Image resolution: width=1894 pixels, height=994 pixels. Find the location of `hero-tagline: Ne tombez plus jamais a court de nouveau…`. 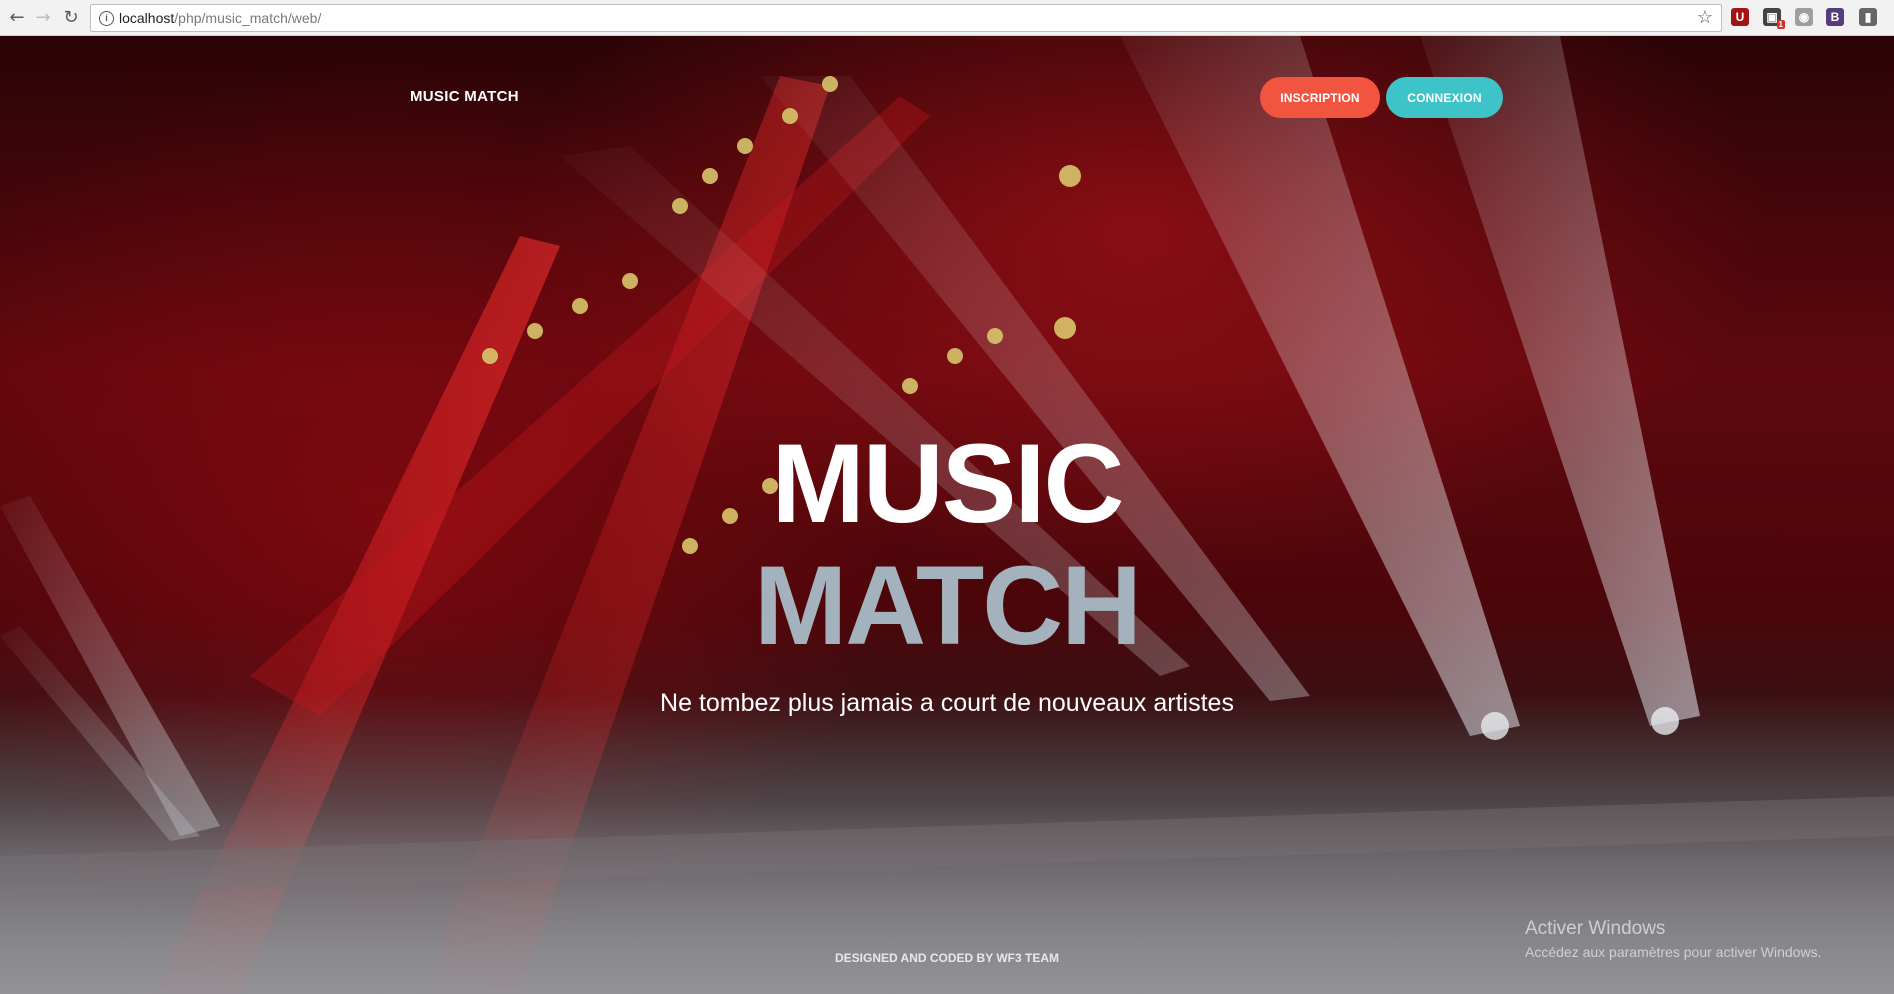

hero-tagline: Ne tombez plus jamais a court de nouveau… is located at coordinates (947, 703).